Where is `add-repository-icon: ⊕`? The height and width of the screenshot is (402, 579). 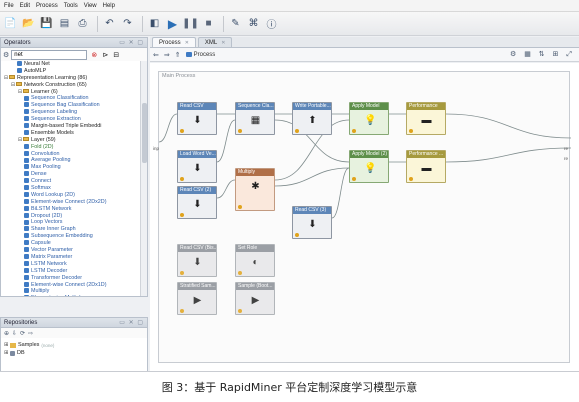
add-repository-icon: ⊕ is located at coordinates (8, 333).